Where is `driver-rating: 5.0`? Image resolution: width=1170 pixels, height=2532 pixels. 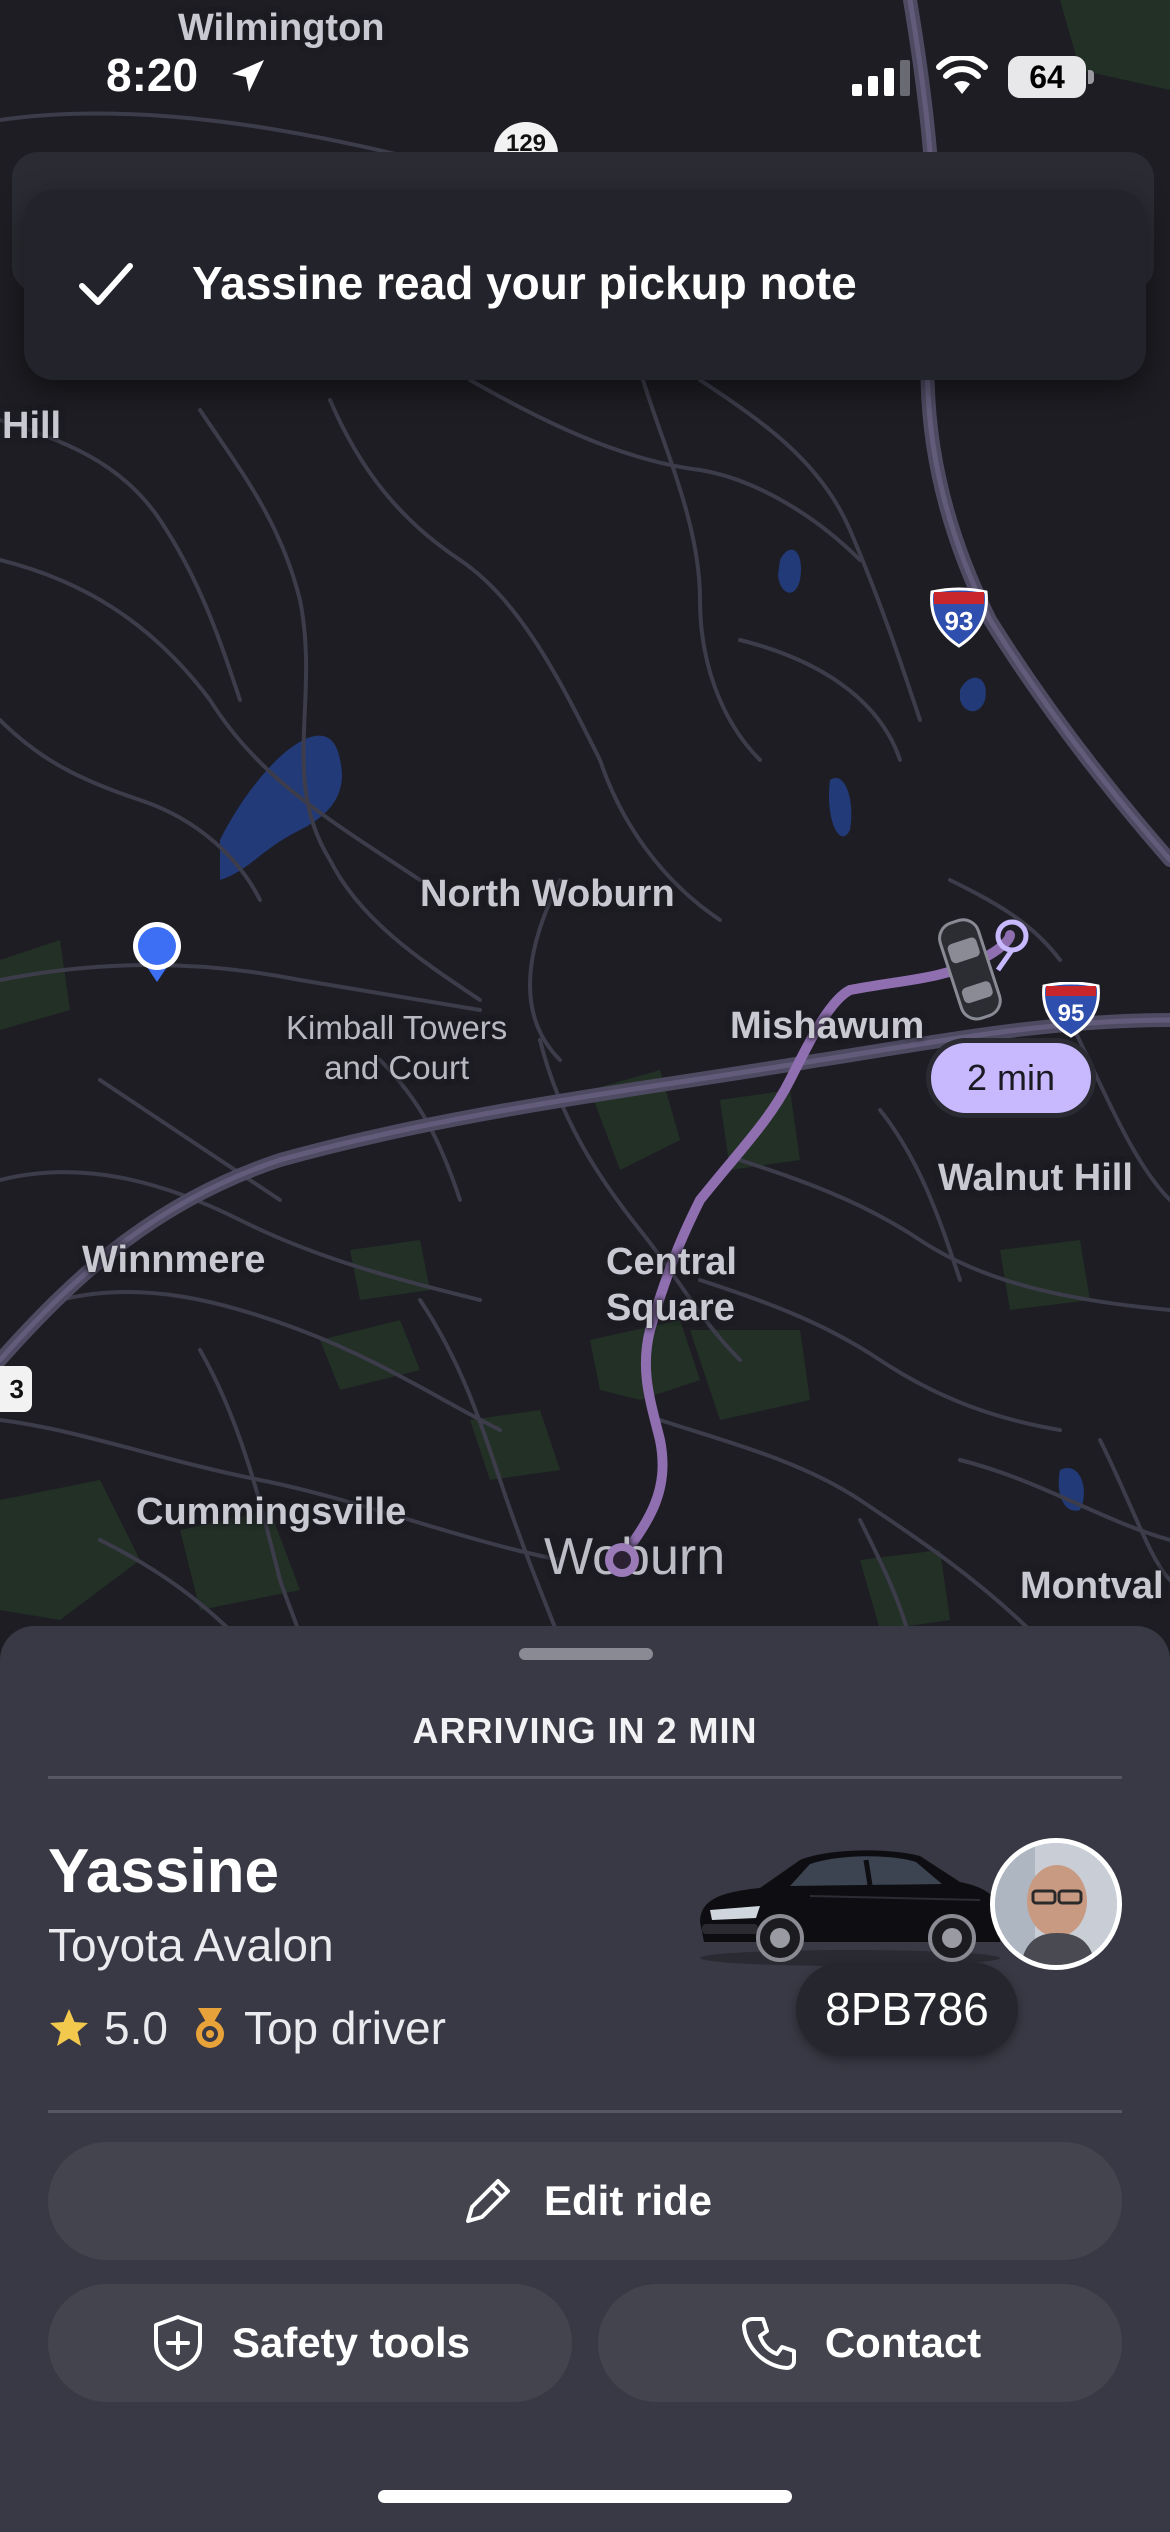
driver-rating: 5.0 is located at coordinates (136, 2028).